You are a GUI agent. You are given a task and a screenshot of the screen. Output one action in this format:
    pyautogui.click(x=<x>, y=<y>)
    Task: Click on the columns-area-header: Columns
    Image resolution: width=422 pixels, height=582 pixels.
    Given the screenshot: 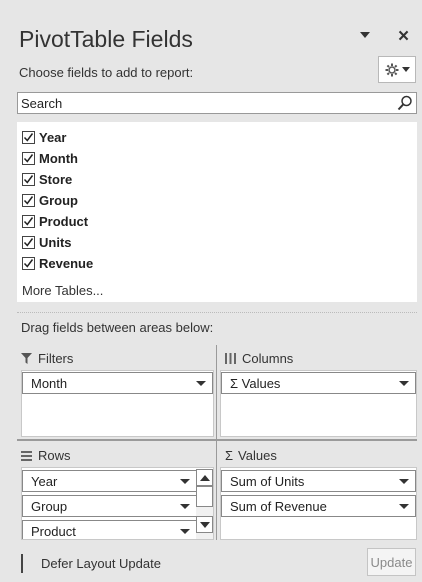 What is the action you would take?
    pyautogui.click(x=259, y=358)
    